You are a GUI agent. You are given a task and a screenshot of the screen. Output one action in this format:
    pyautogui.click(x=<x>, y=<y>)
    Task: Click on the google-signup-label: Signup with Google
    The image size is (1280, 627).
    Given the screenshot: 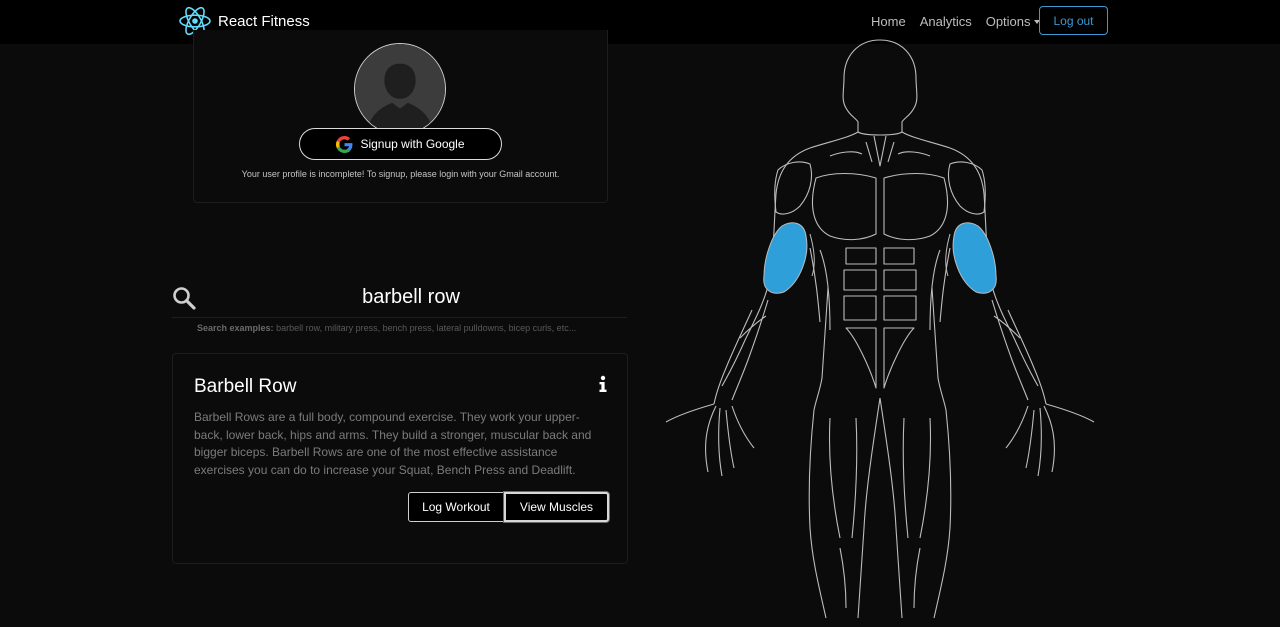 What is the action you would take?
    pyautogui.click(x=412, y=144)
    